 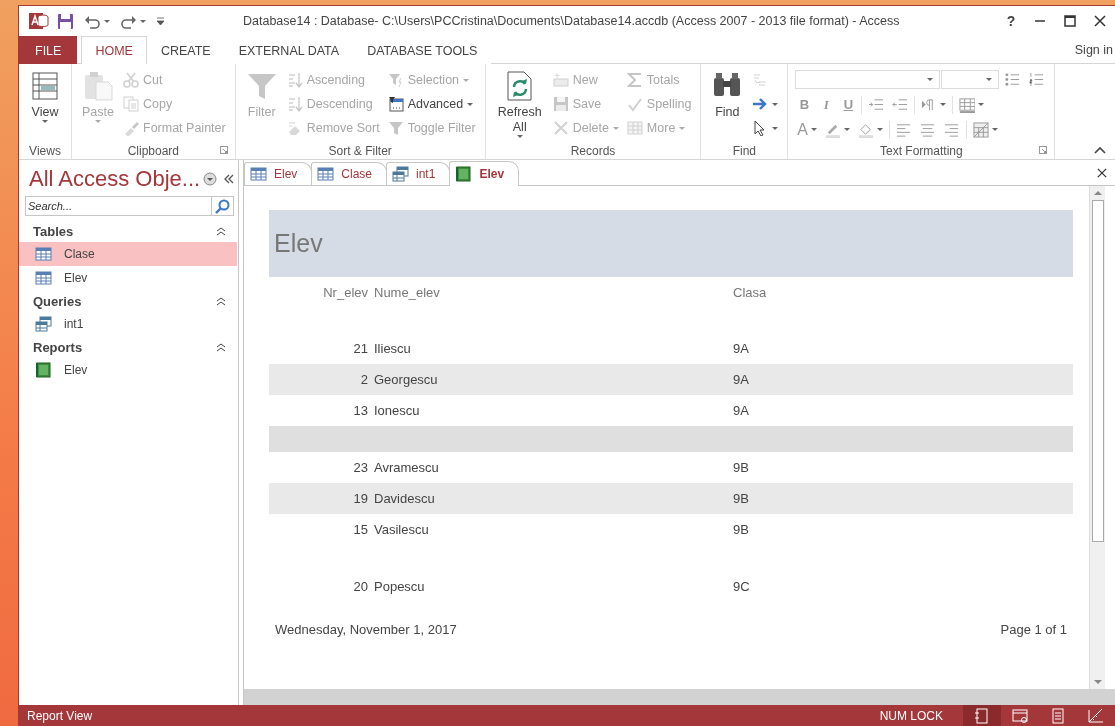 I want to click on ribbon-tab: HOME, so click(x=114, y=50).